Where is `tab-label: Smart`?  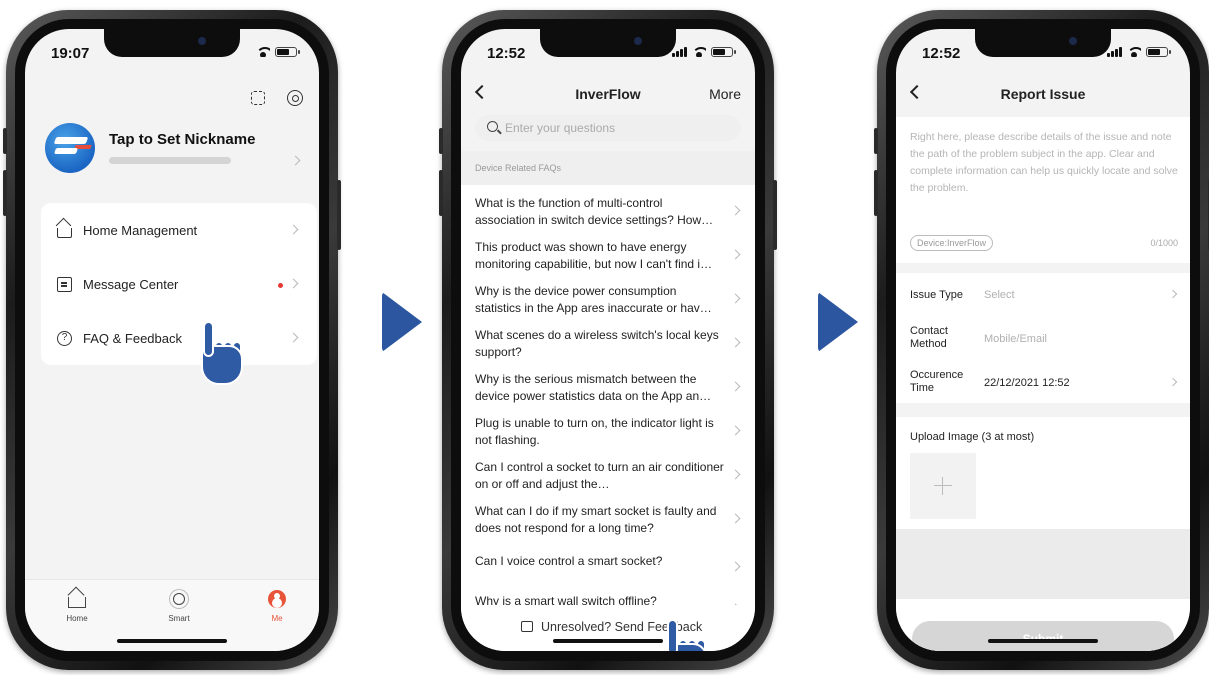
tab-label: Smart is located at coordinates (179, 618).